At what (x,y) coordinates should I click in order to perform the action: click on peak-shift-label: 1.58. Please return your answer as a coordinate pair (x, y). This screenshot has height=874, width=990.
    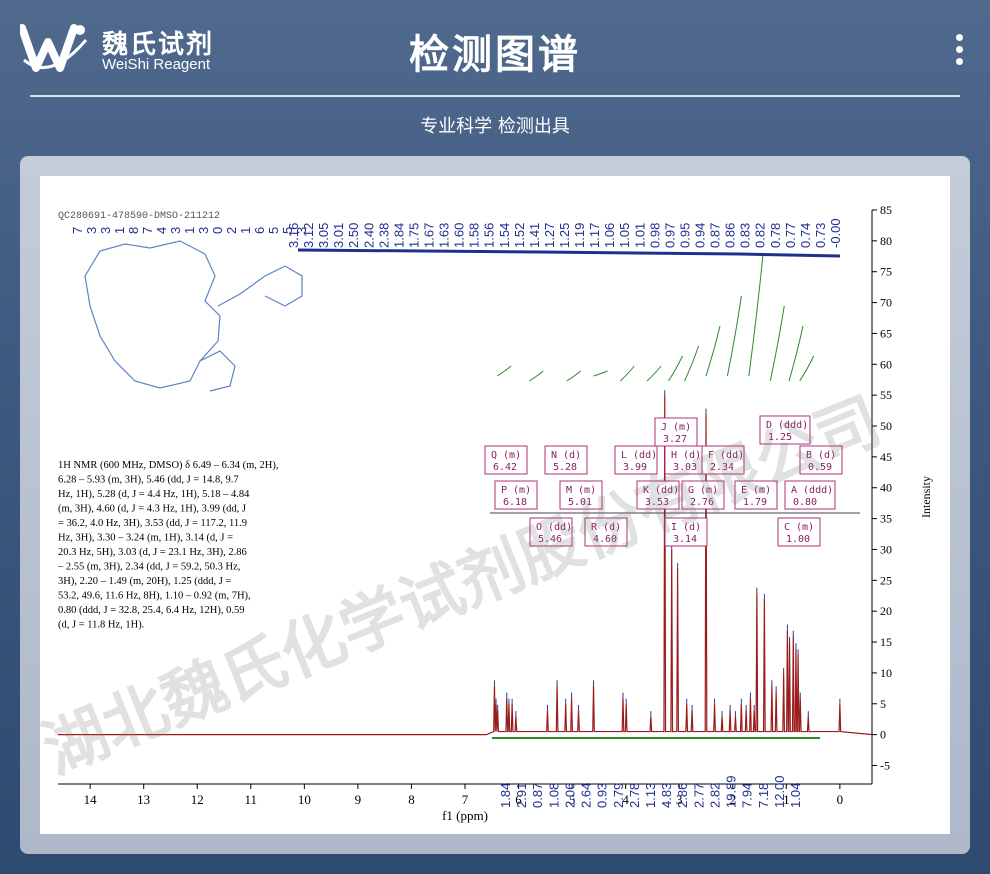
    Looking at the image, I should click on (474, 235).